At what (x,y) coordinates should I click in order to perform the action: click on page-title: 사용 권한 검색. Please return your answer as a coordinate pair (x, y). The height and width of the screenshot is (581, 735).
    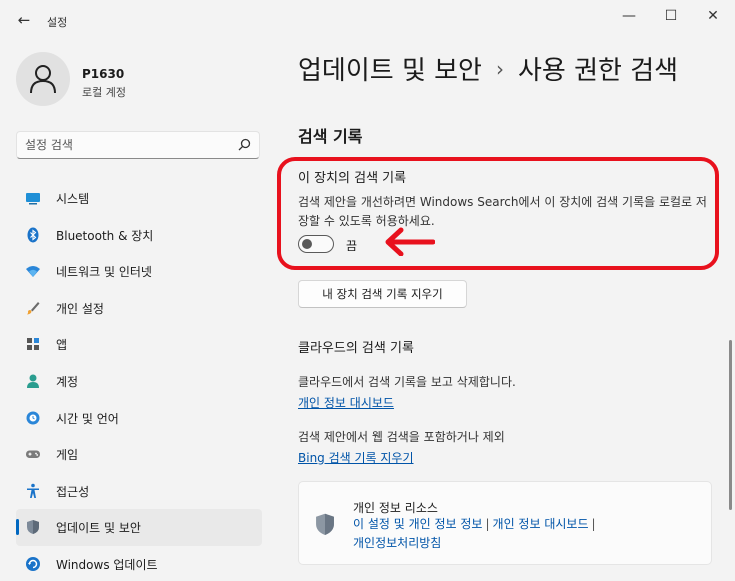
    Looking at the image, I should click on (598, 71).